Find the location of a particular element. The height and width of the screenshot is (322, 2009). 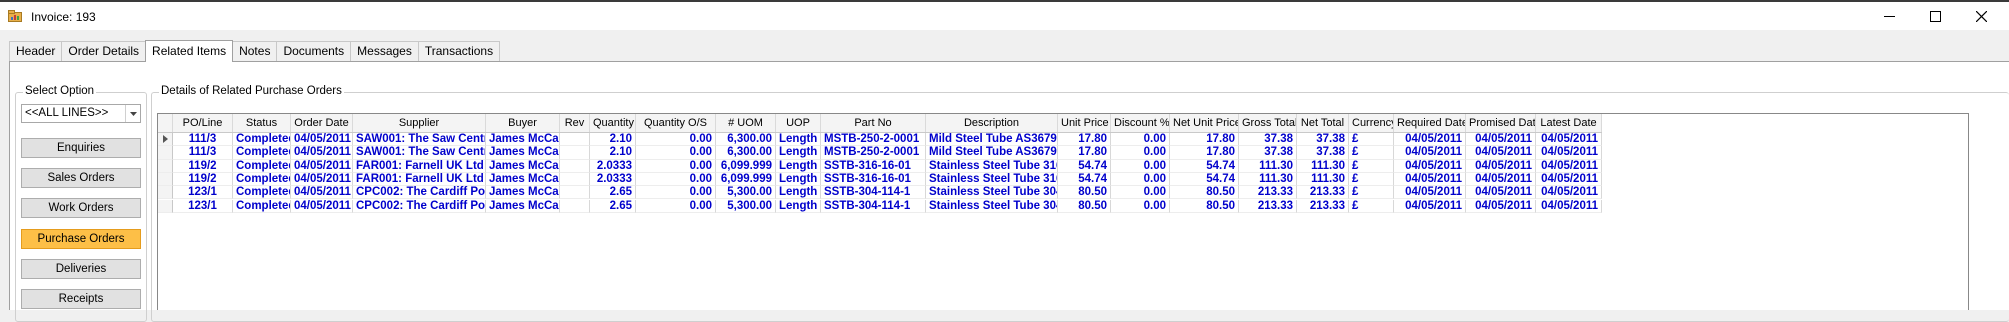

col-net-total-cell: 37.38 is located at coordinates (1323, 153).